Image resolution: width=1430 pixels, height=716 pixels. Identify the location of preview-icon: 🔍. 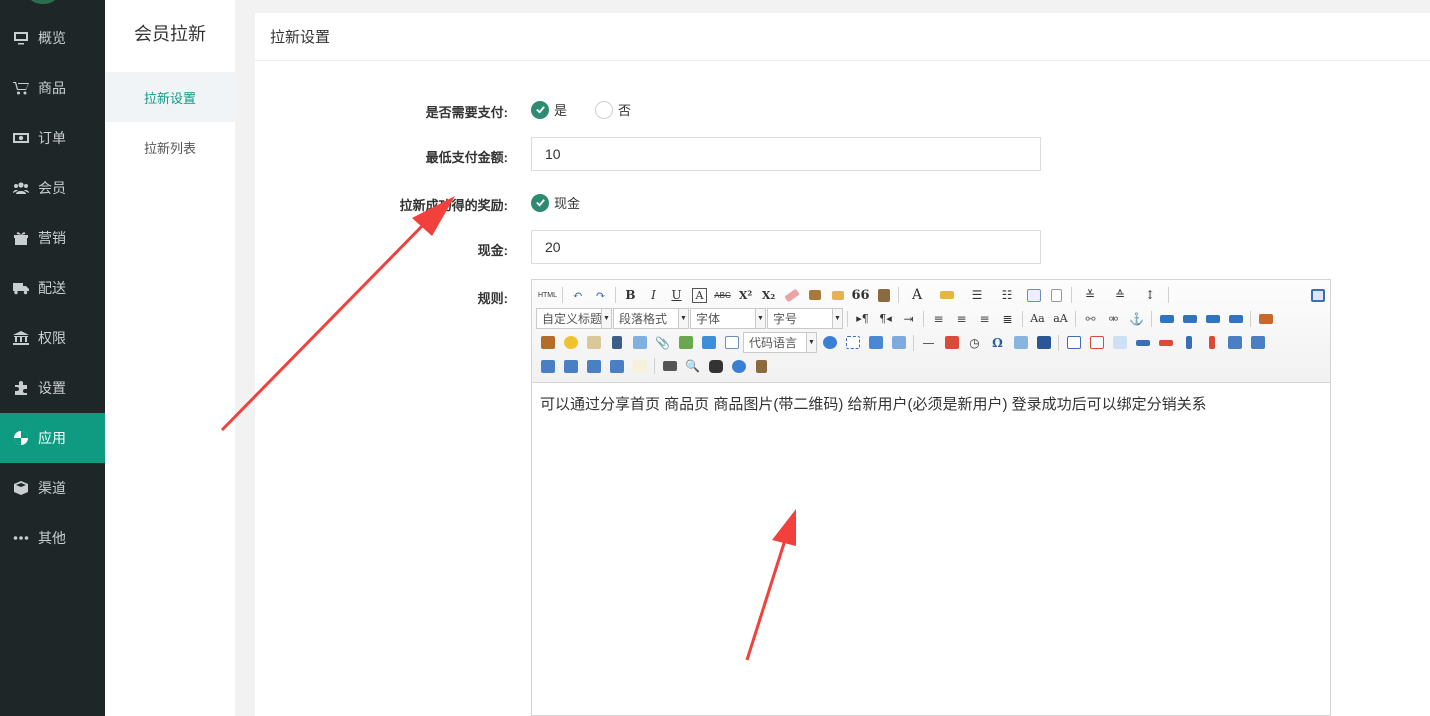
(692, 366).